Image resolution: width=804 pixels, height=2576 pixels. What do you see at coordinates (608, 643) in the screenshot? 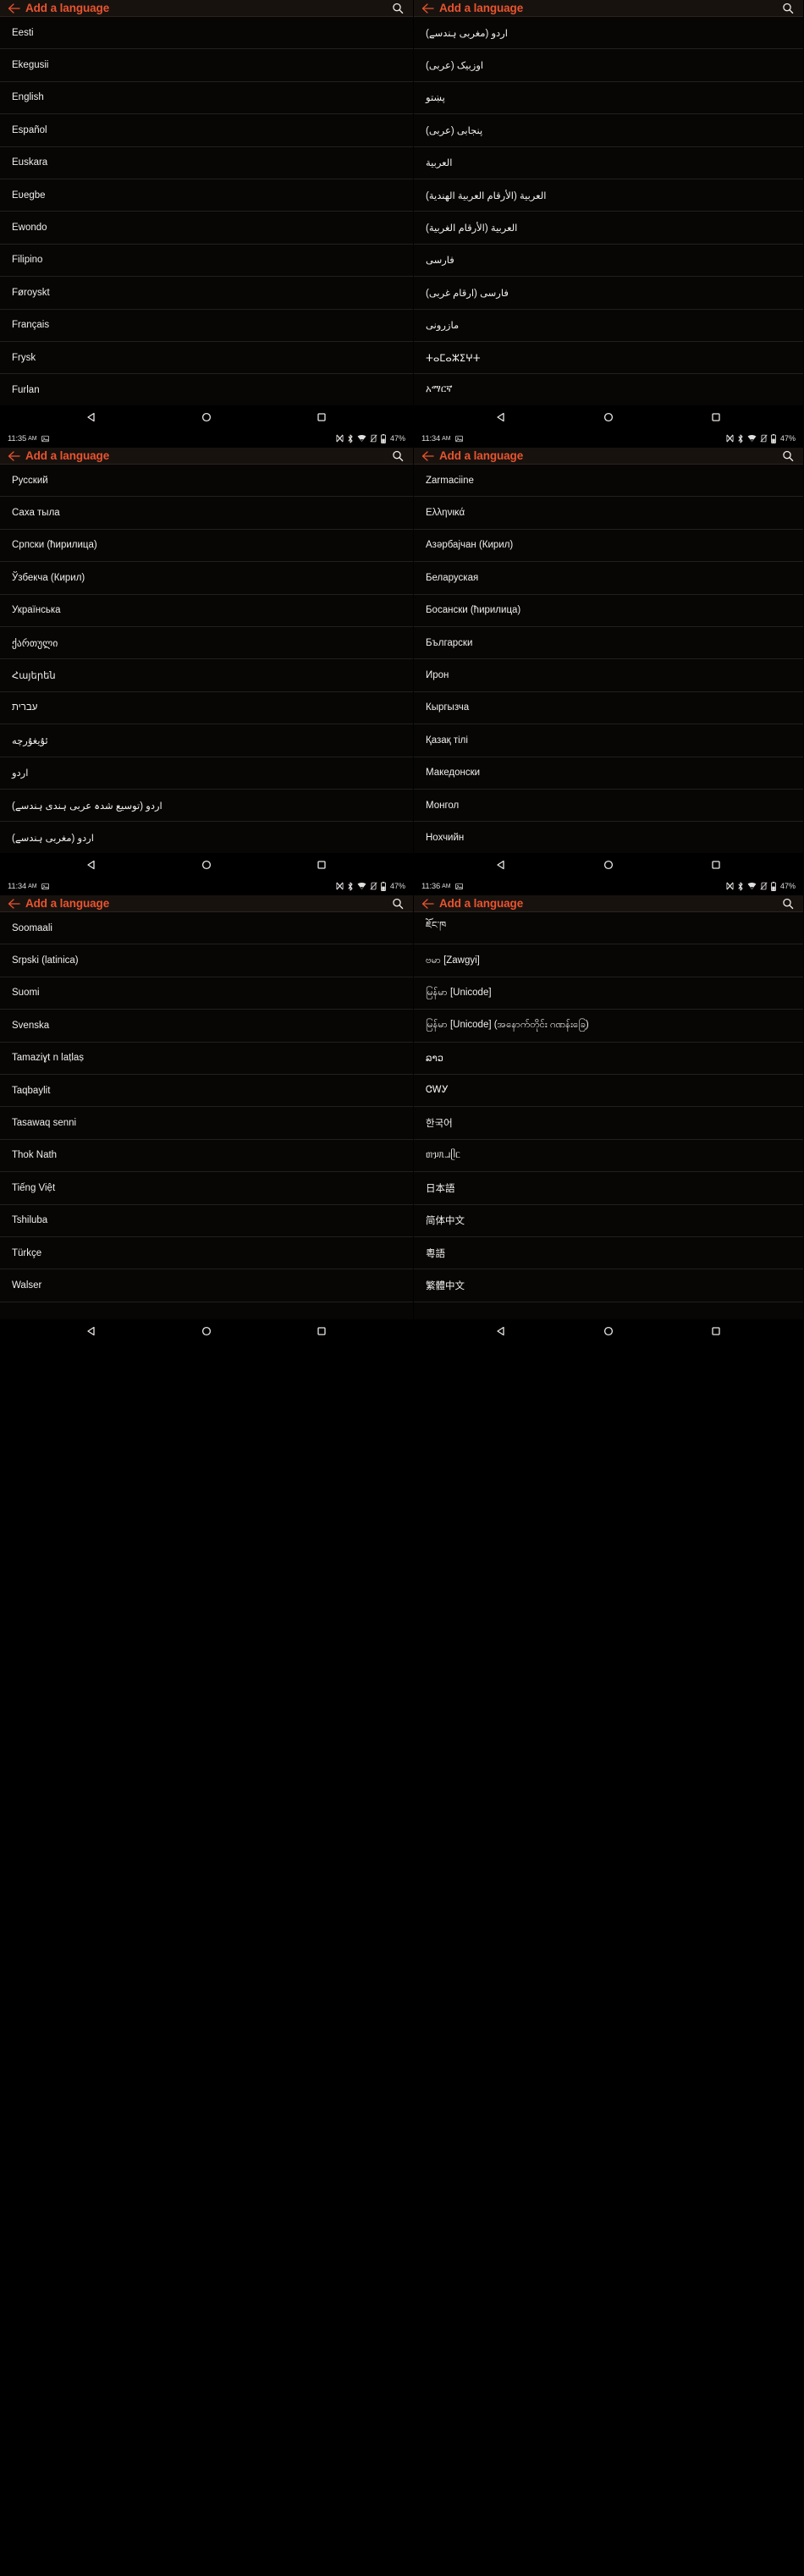
I see `list-item: Български` at bounding box center [608, 643].